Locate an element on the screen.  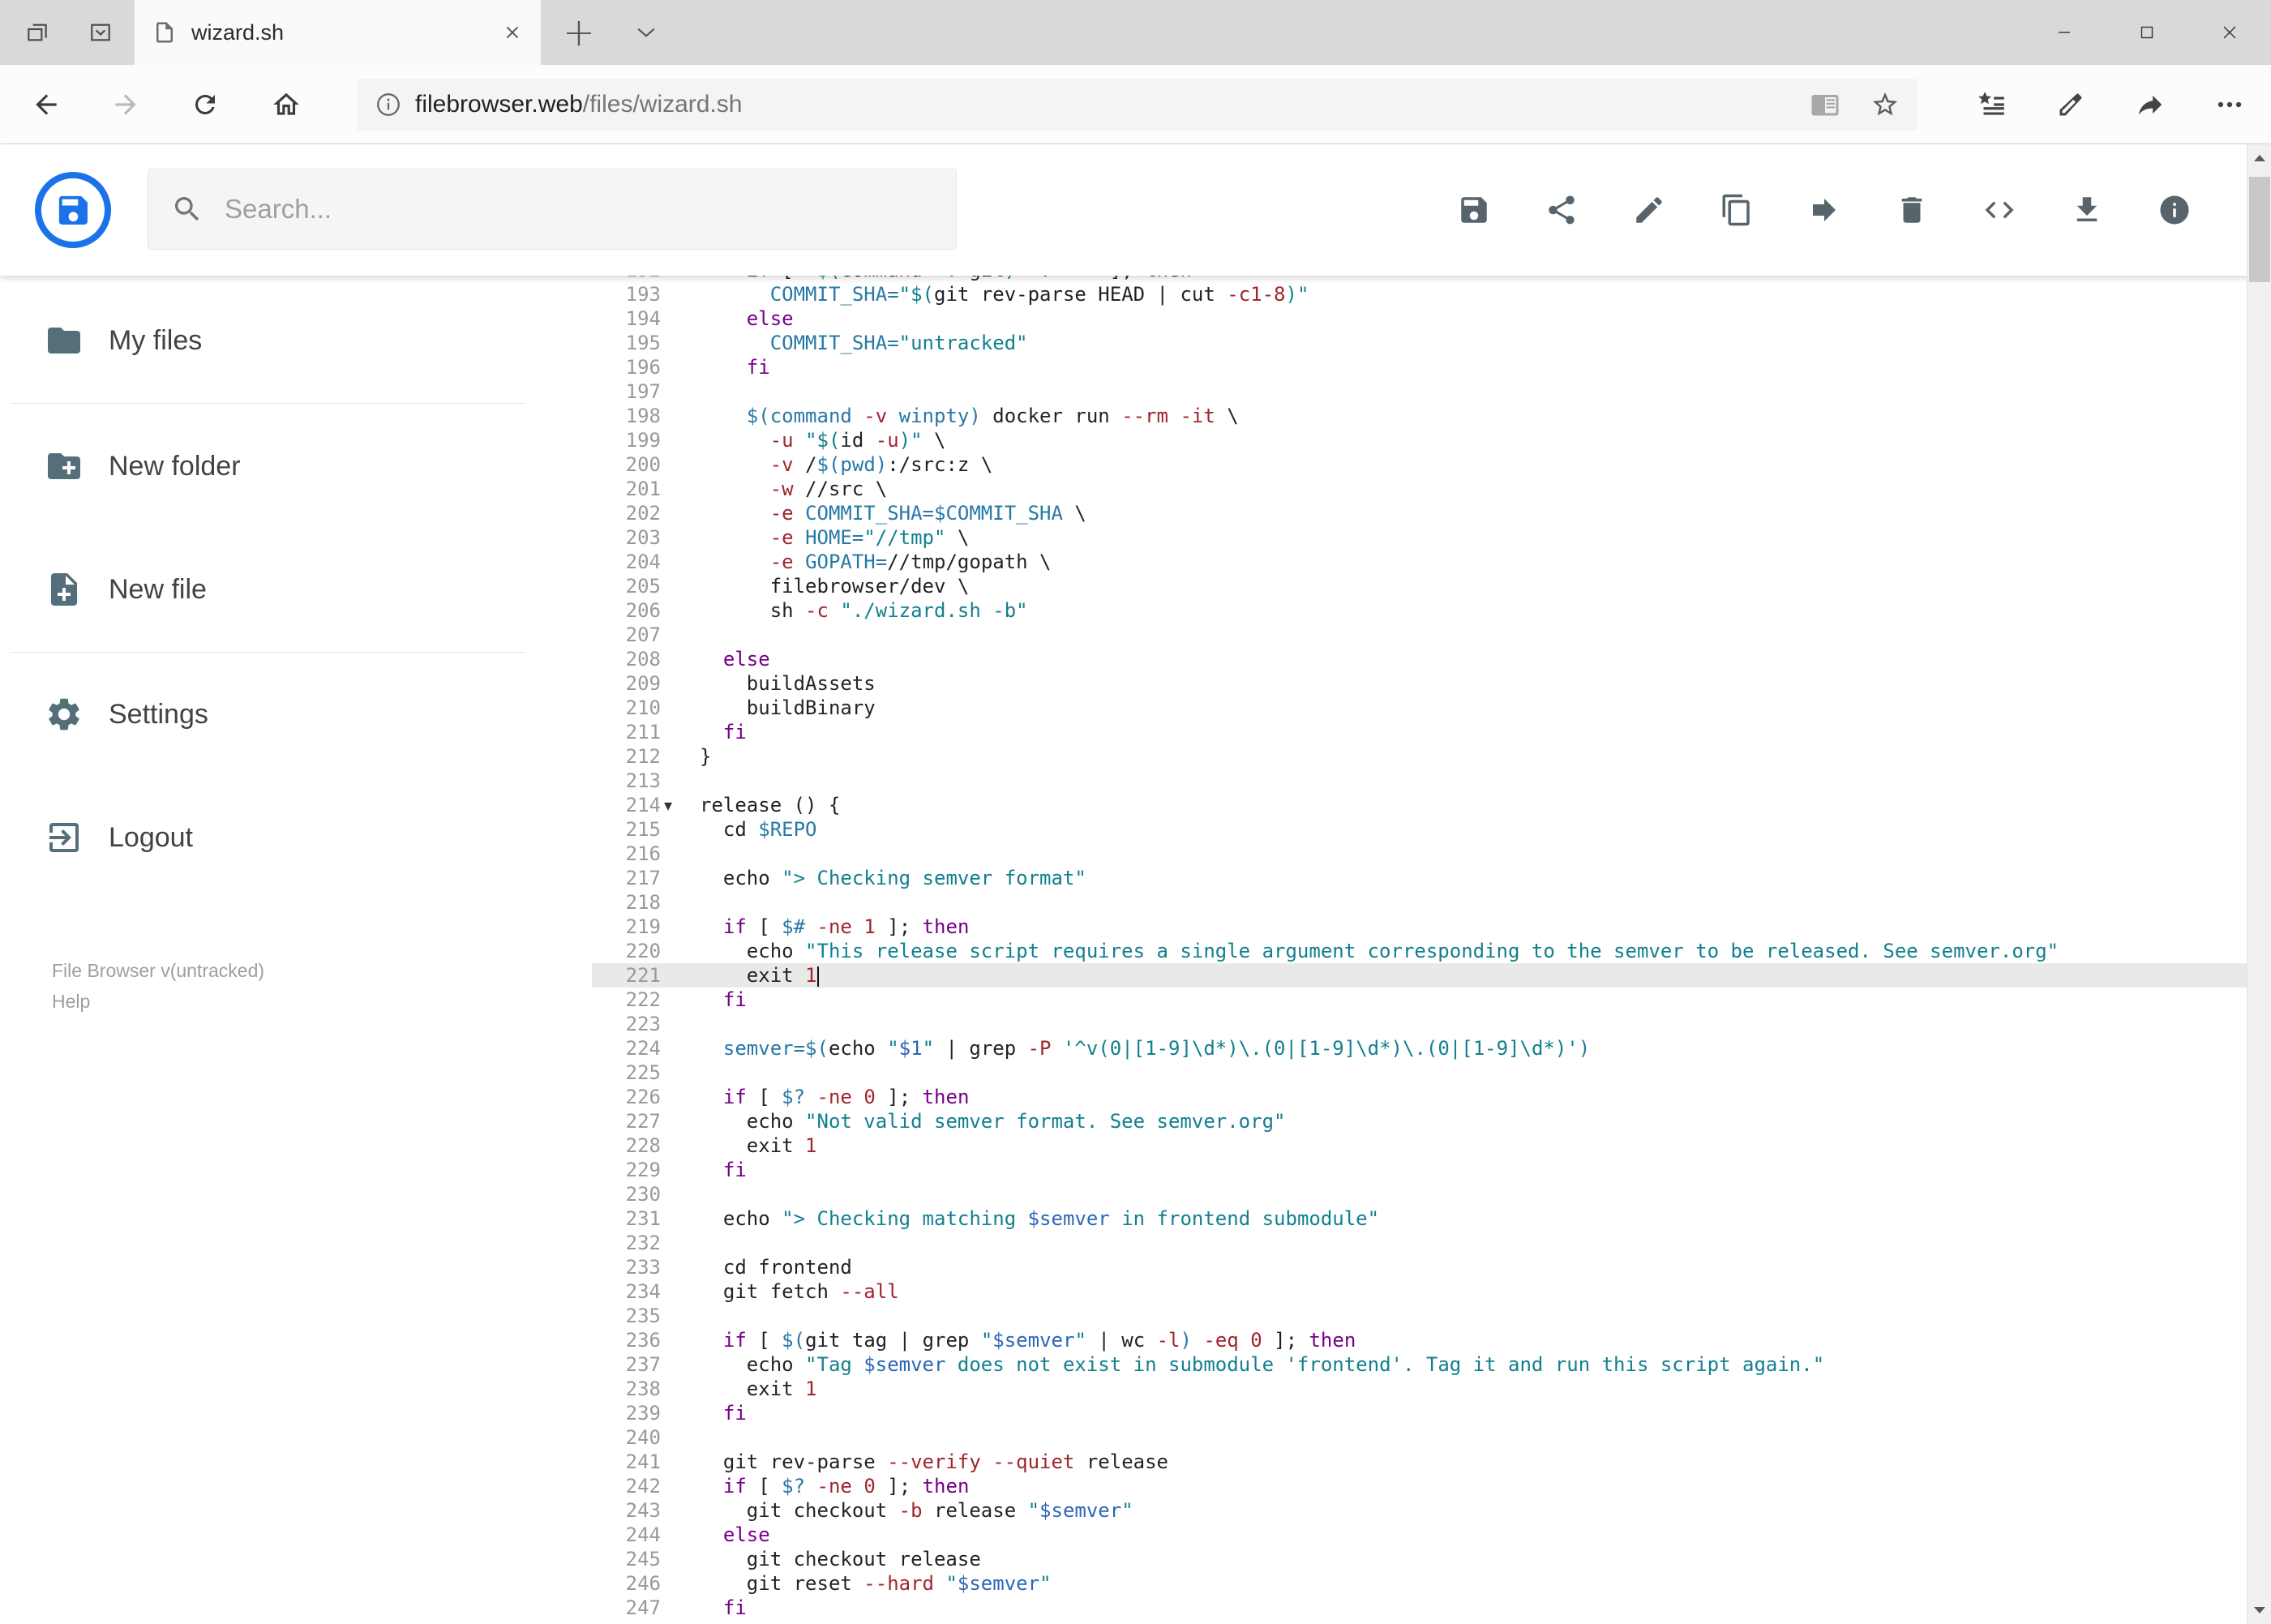
page-scrollbar is located at coordinates (2259, 884).